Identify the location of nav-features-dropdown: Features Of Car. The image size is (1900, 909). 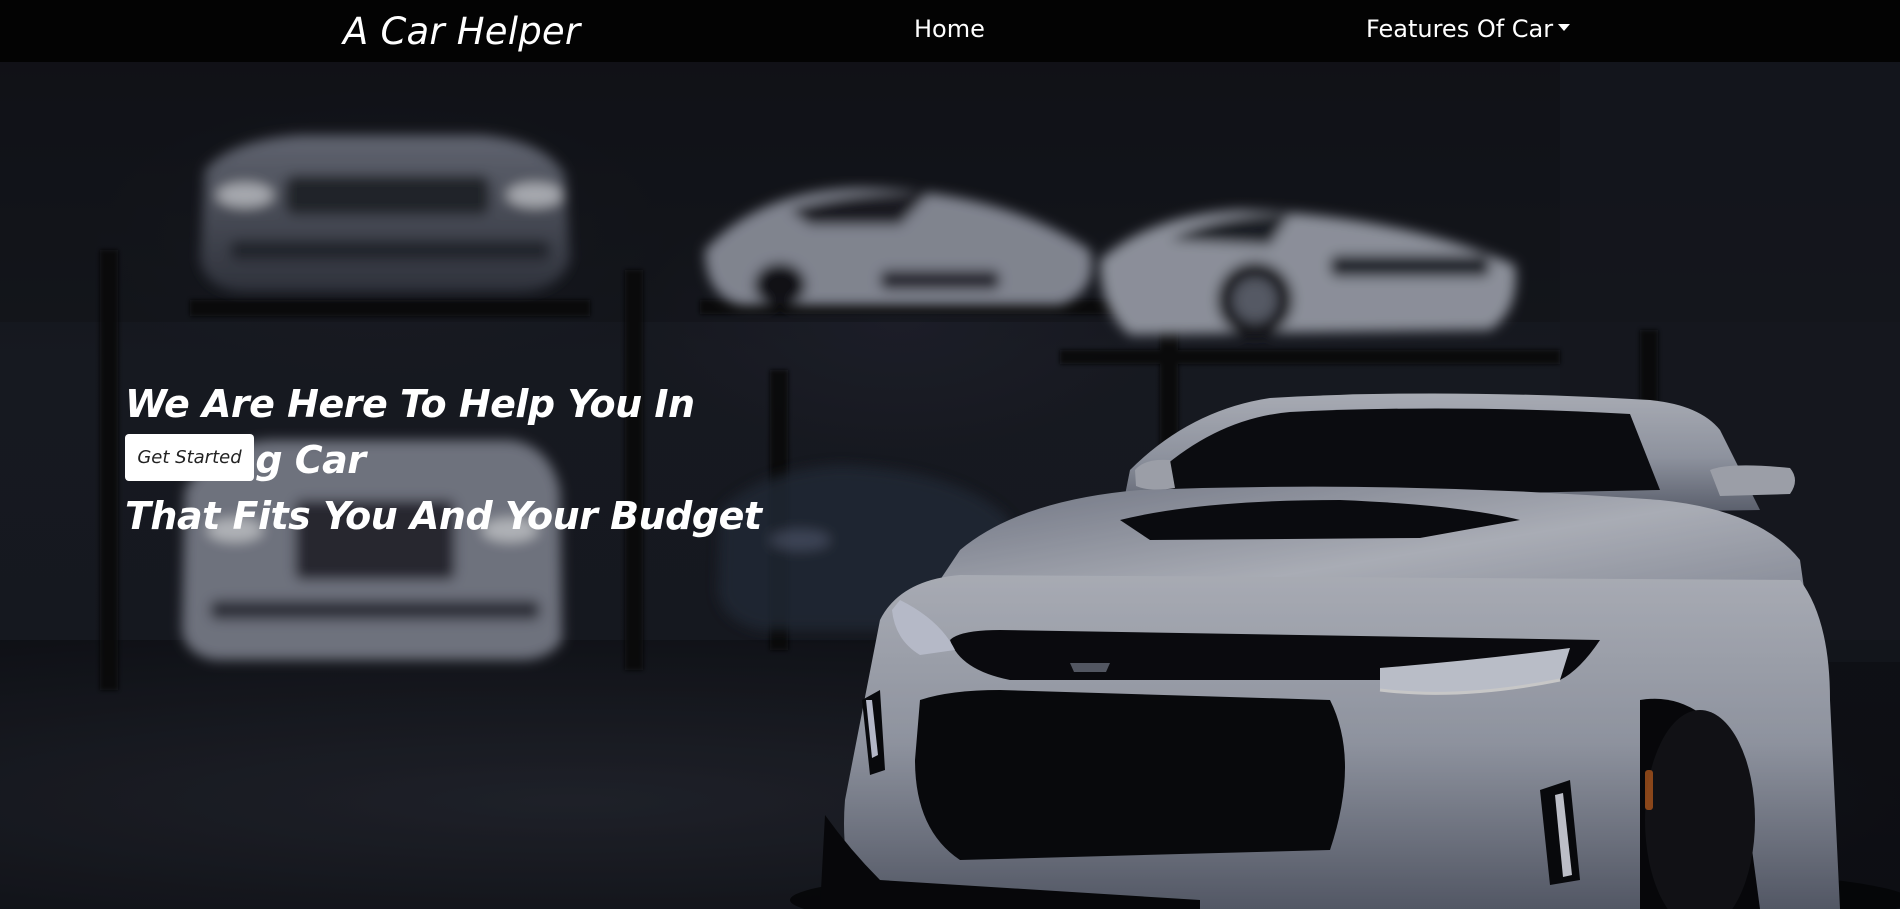
(1468, 29).